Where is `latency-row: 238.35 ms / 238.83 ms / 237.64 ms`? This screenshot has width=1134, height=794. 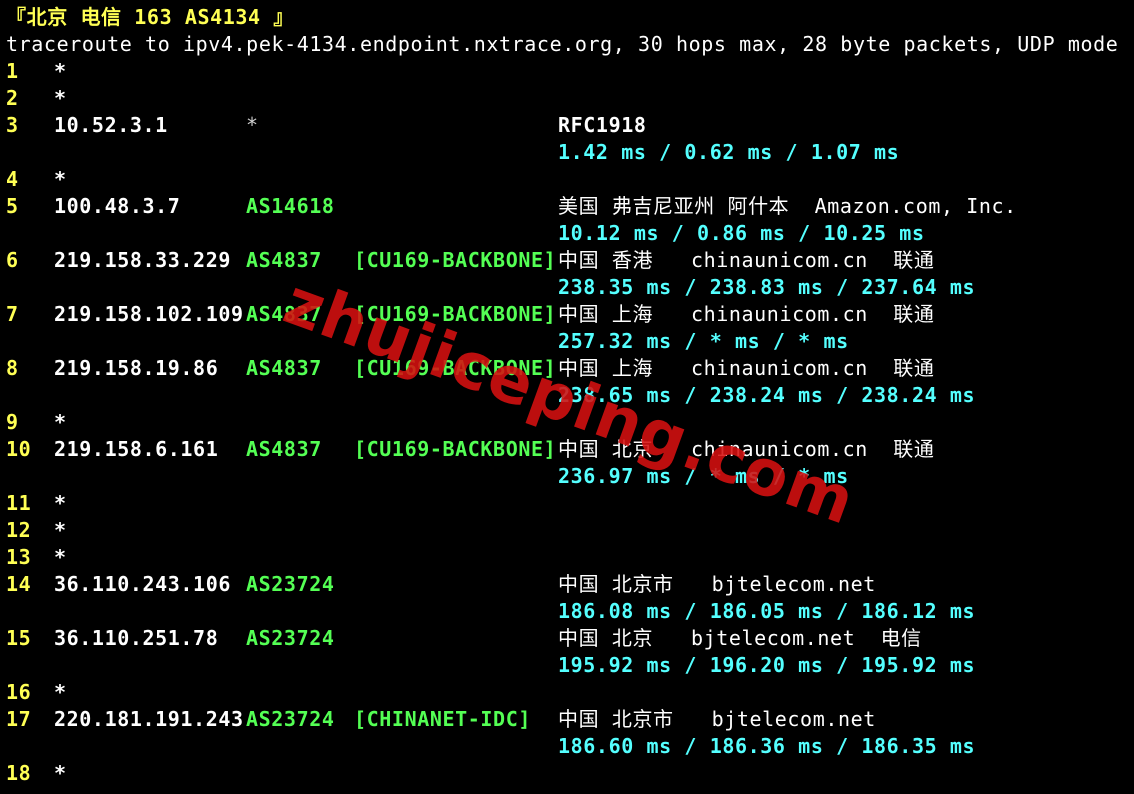
latency-row: 238.35 ms / 238.83 ms / 237.64 ms is located at coordinates (566, 287).